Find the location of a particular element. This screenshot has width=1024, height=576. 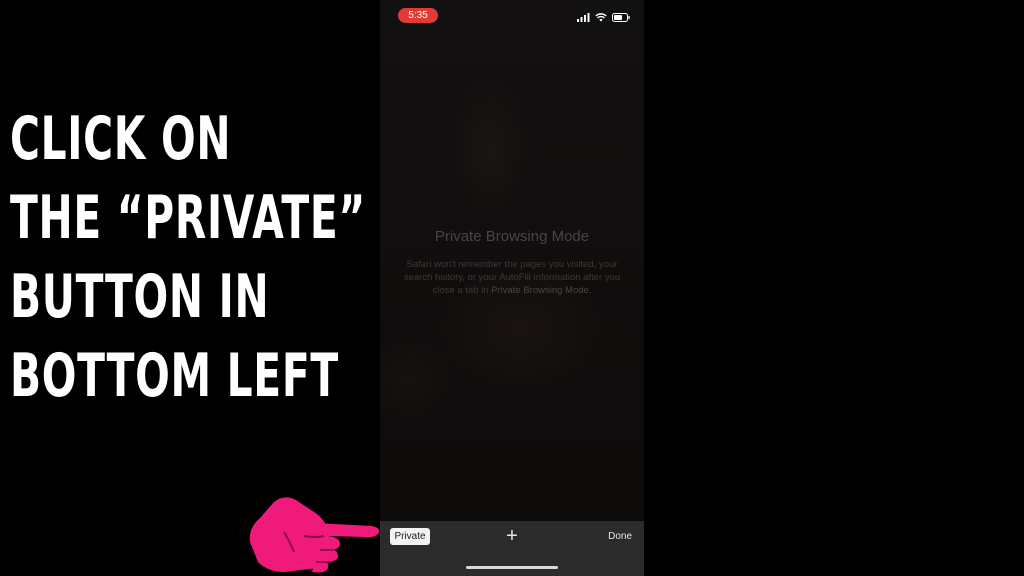

signal-icon is located at coordinates (583, 18).